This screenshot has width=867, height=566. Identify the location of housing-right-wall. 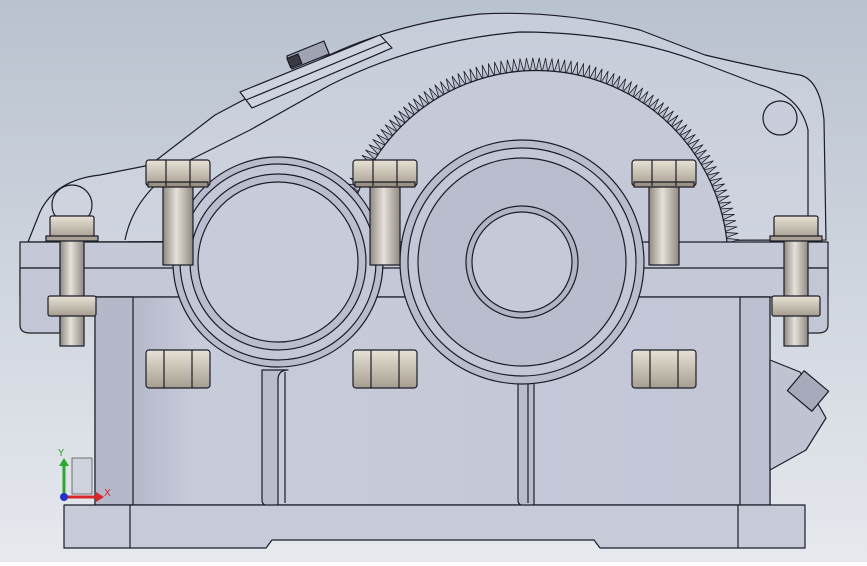
(755, 401).